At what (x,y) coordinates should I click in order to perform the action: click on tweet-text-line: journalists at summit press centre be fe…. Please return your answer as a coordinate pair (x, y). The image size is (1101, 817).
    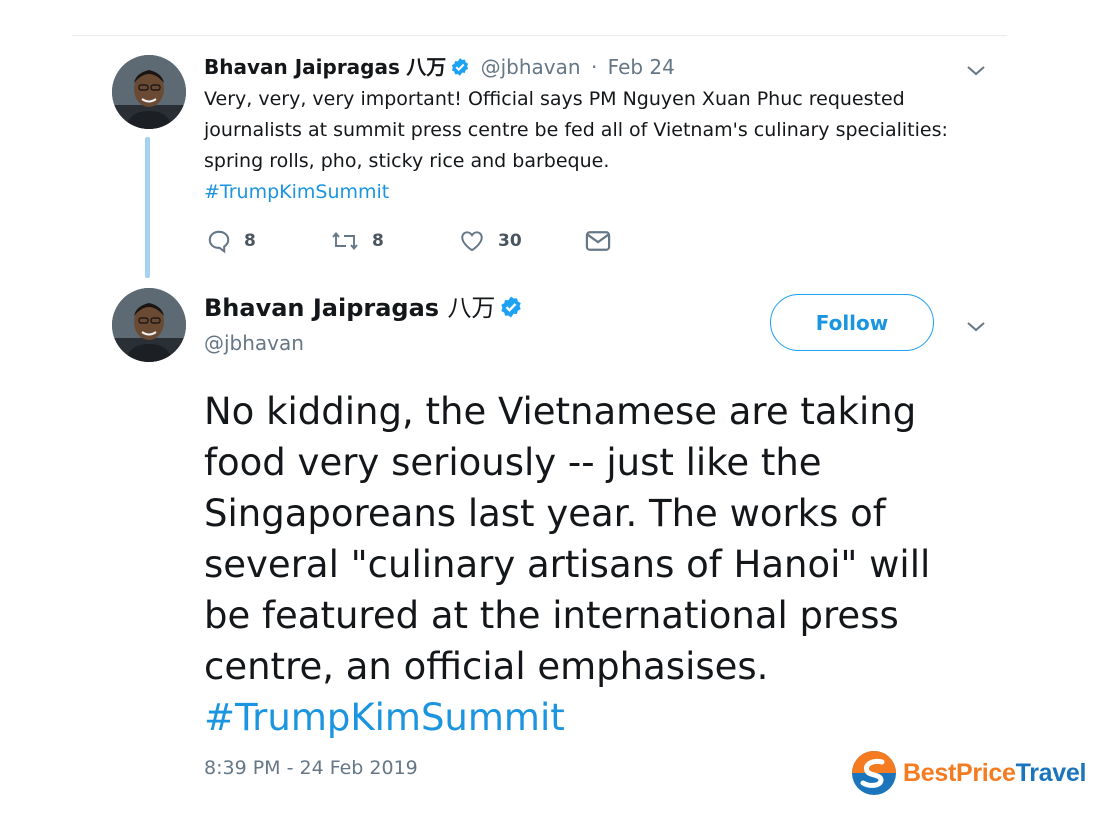
    Looking at the image, I should click on (576, 130).